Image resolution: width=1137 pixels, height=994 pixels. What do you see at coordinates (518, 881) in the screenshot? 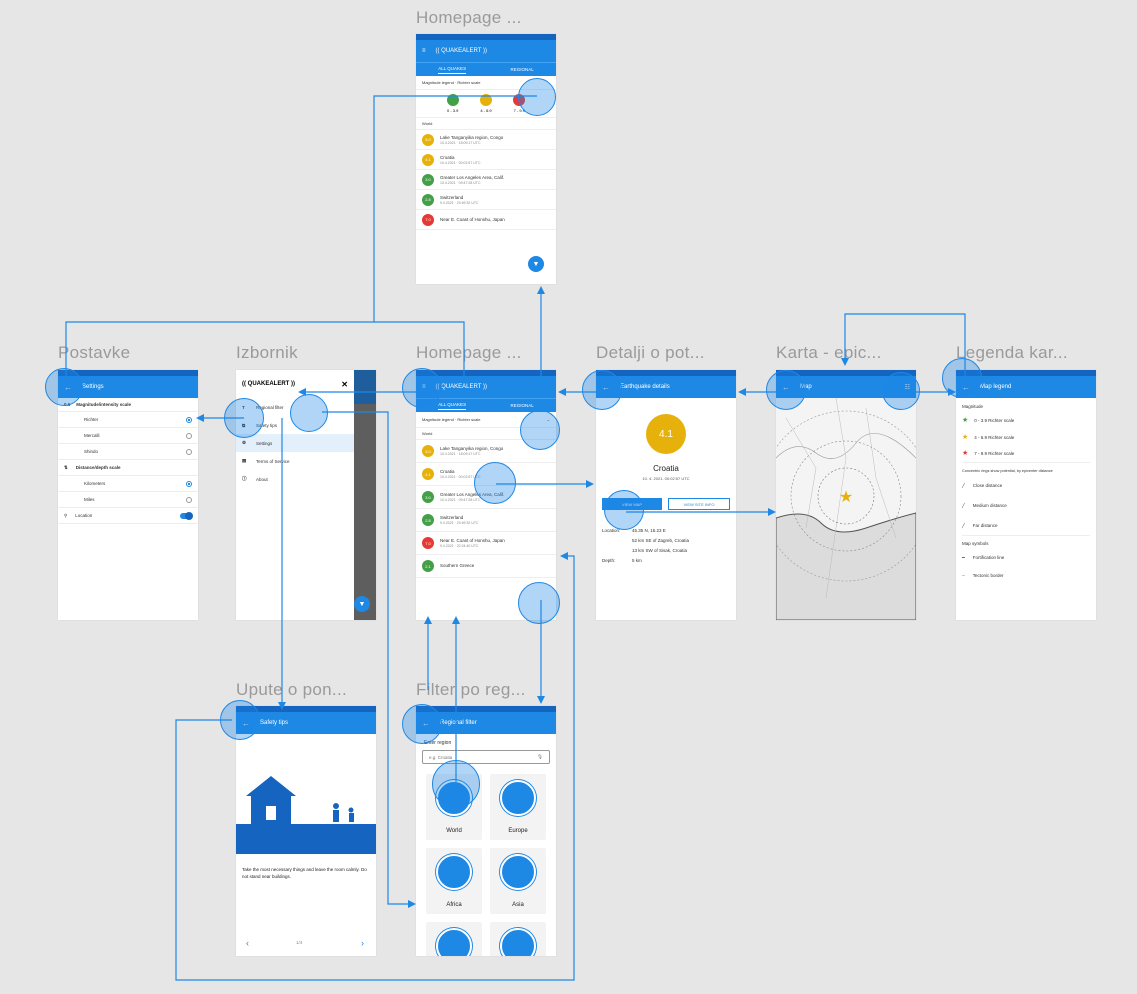
I see `region-tile-asia: Asia` at bounding box center [518, 881].